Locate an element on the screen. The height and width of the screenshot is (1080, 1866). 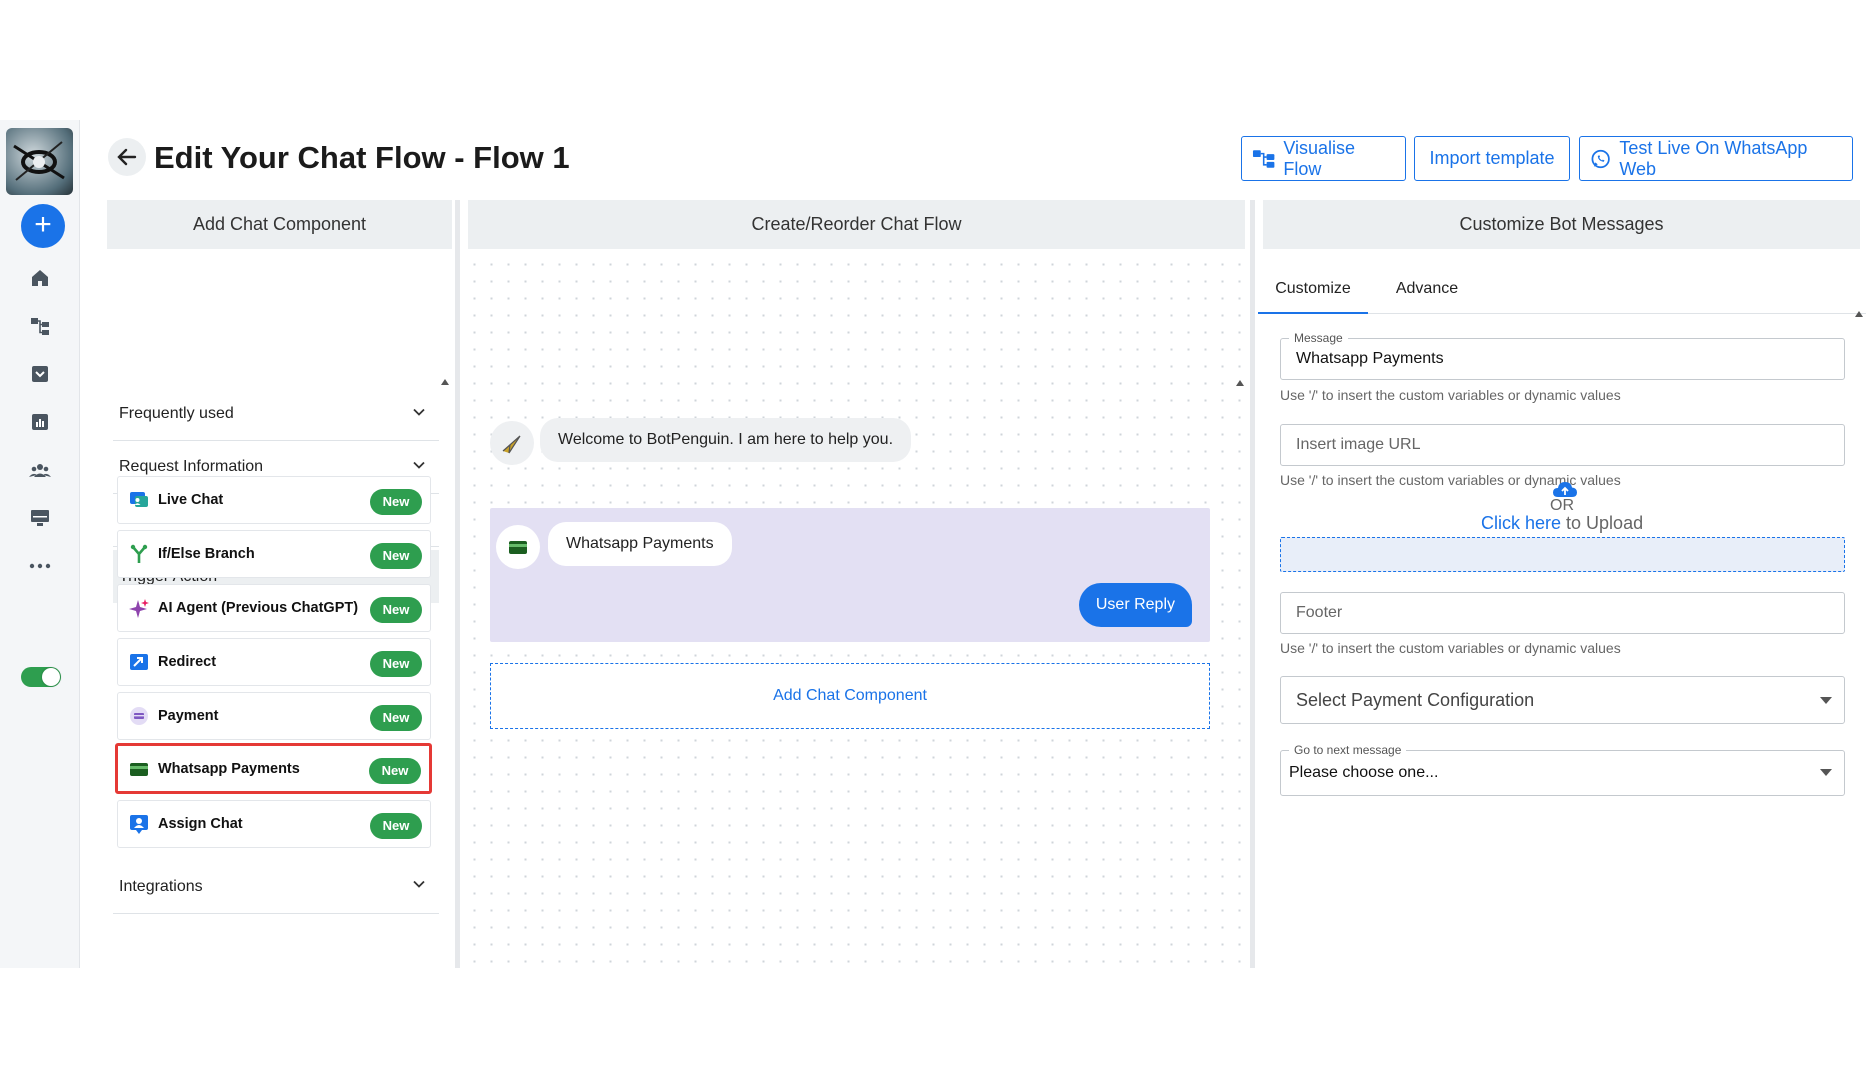
whatsapp-payment-block: Whatsapp Payments User Reply is located at coordinates (850, 575).